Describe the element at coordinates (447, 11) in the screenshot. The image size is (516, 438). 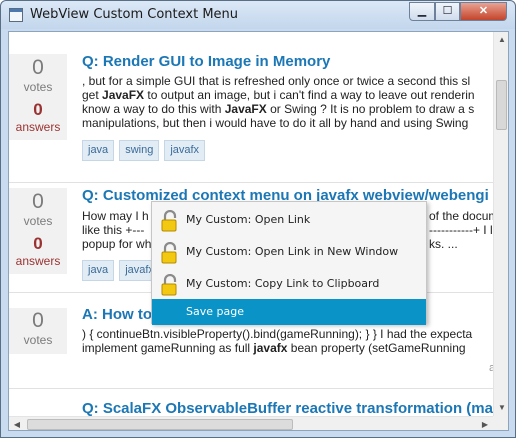
I see `maximize-button: ☐` at that location.